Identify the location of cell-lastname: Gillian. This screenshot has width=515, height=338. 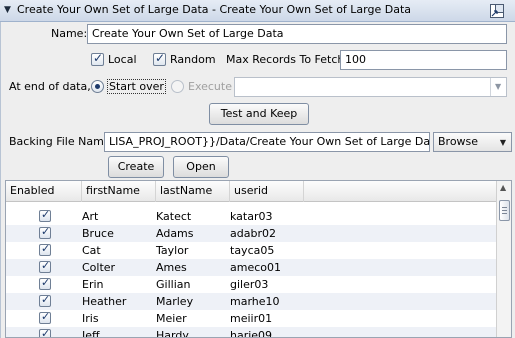
(173, 284).